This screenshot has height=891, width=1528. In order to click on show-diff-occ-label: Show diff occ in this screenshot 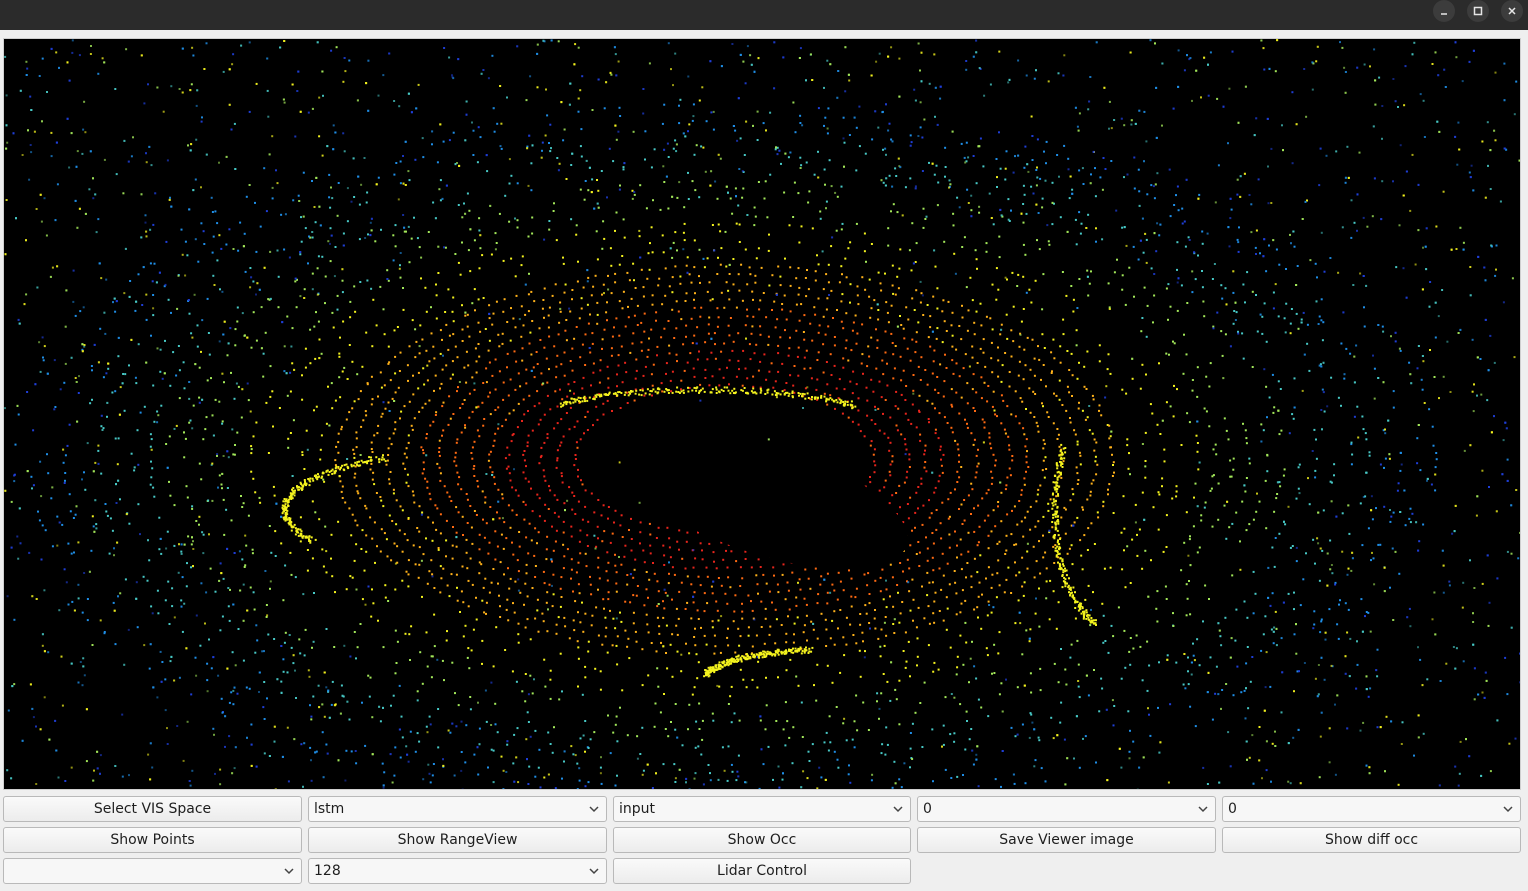, I will do `click(1371, 840)`.